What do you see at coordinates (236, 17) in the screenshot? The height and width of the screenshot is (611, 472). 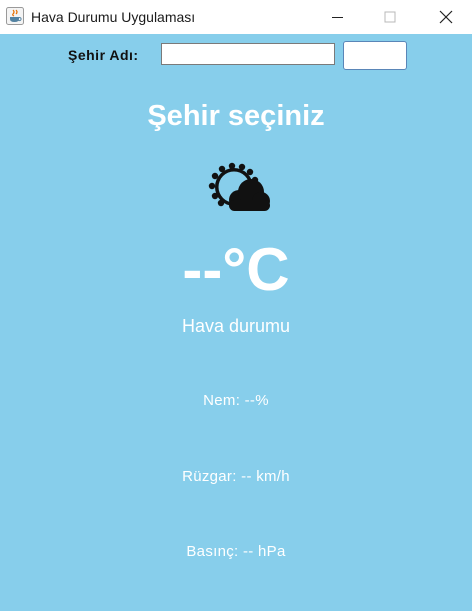 I see `title-bar: Hava Durumu Uygulaması` at bounding box center [236, 17].